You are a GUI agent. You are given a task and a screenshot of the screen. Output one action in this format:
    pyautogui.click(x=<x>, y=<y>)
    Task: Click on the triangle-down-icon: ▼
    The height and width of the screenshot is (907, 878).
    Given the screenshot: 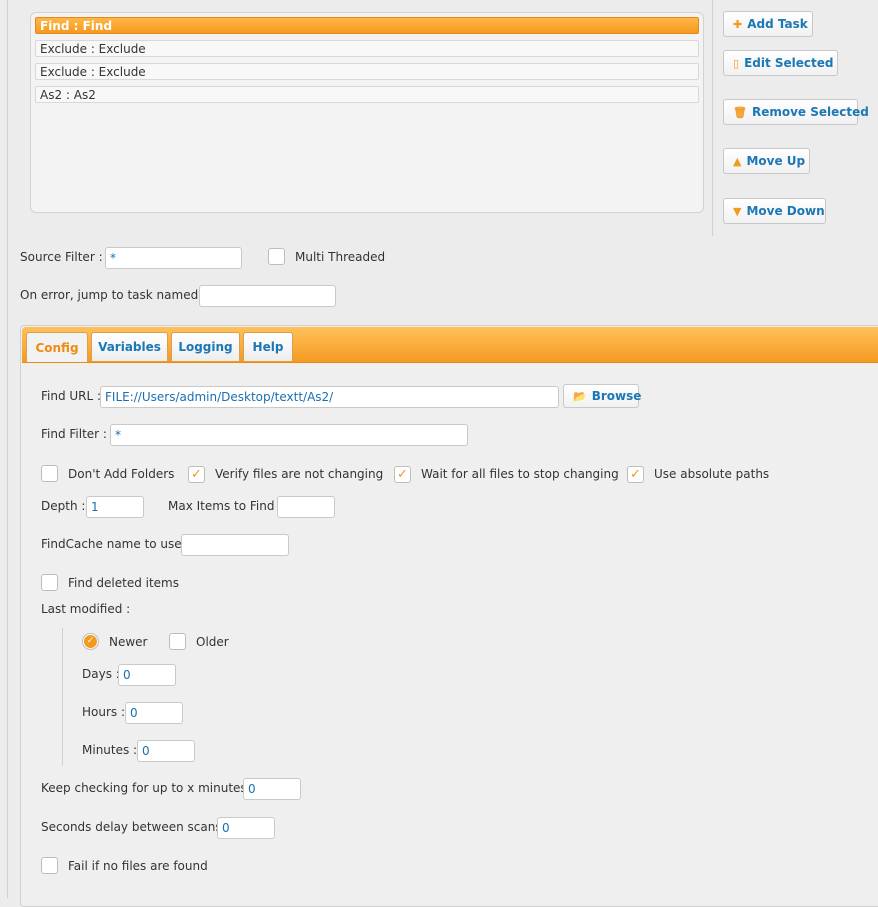 What is the action you would take?
    pyautogui.click(x=737, y=211)
    